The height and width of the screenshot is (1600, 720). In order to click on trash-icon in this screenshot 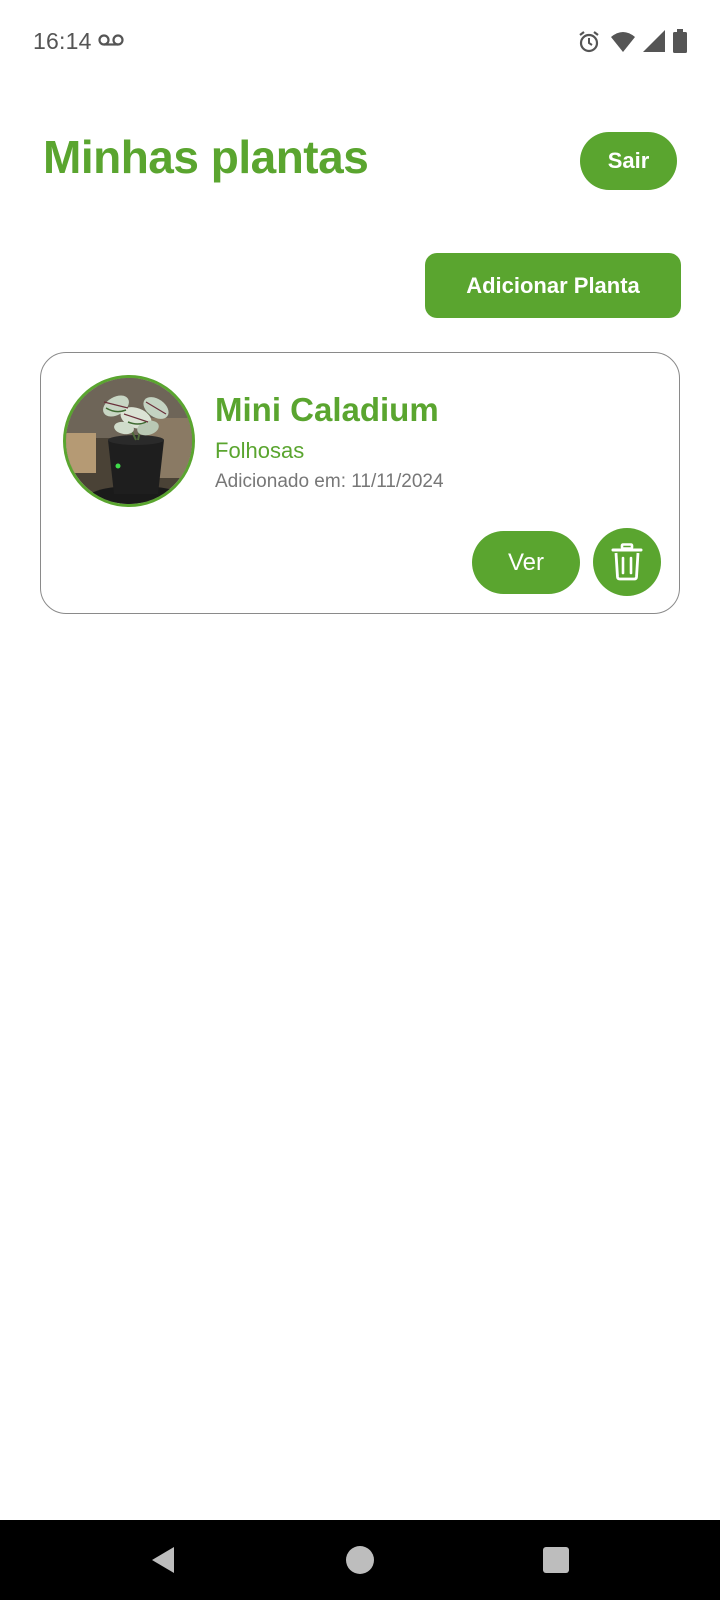, I will do `click(627, 562)`.